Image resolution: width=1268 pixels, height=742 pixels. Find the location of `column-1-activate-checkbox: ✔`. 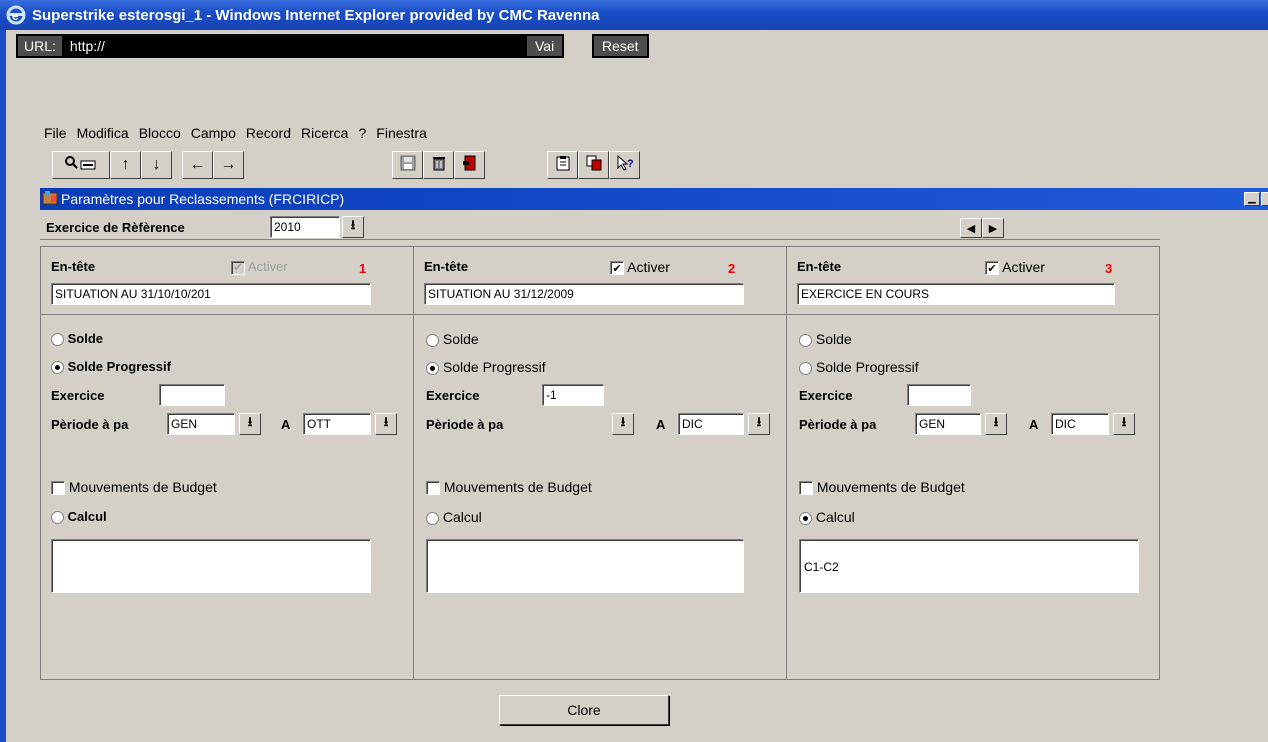

column-1-activate-checkbox: ✔ is located at coordinates (238, 267).